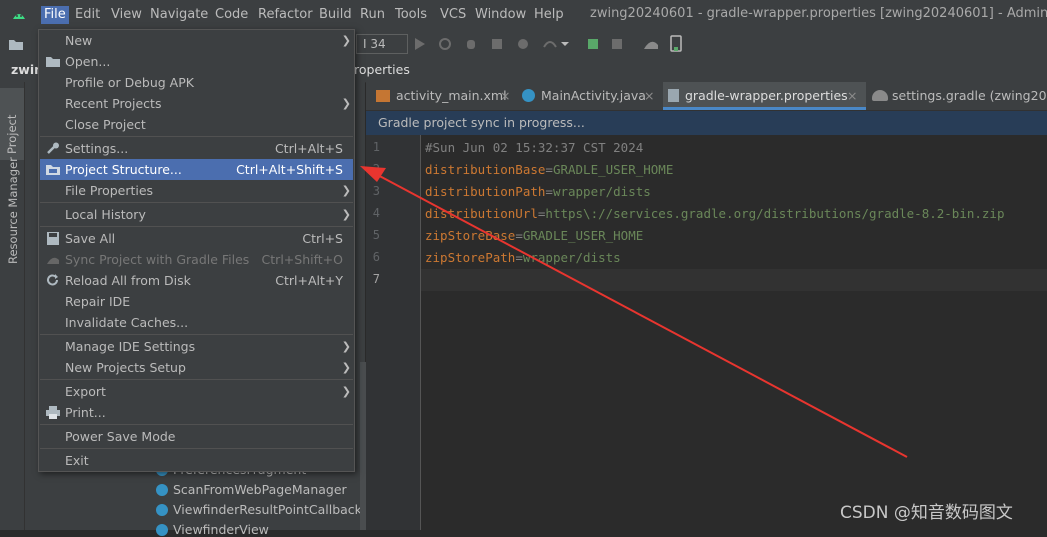 The width and height of the screenshot is (1047, 537). I want to click on arrow-head-icon, so click(373, 174).